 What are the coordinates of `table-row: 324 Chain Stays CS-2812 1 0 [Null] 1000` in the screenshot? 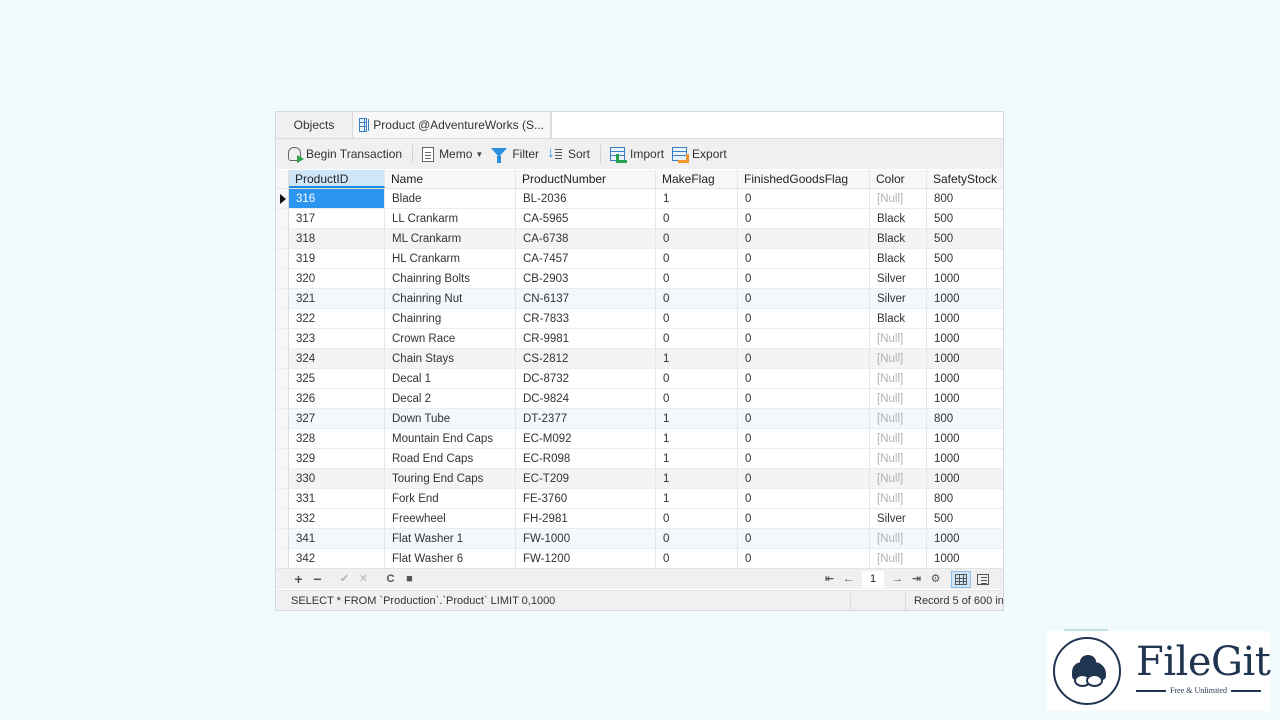 It's located at (639, 359).